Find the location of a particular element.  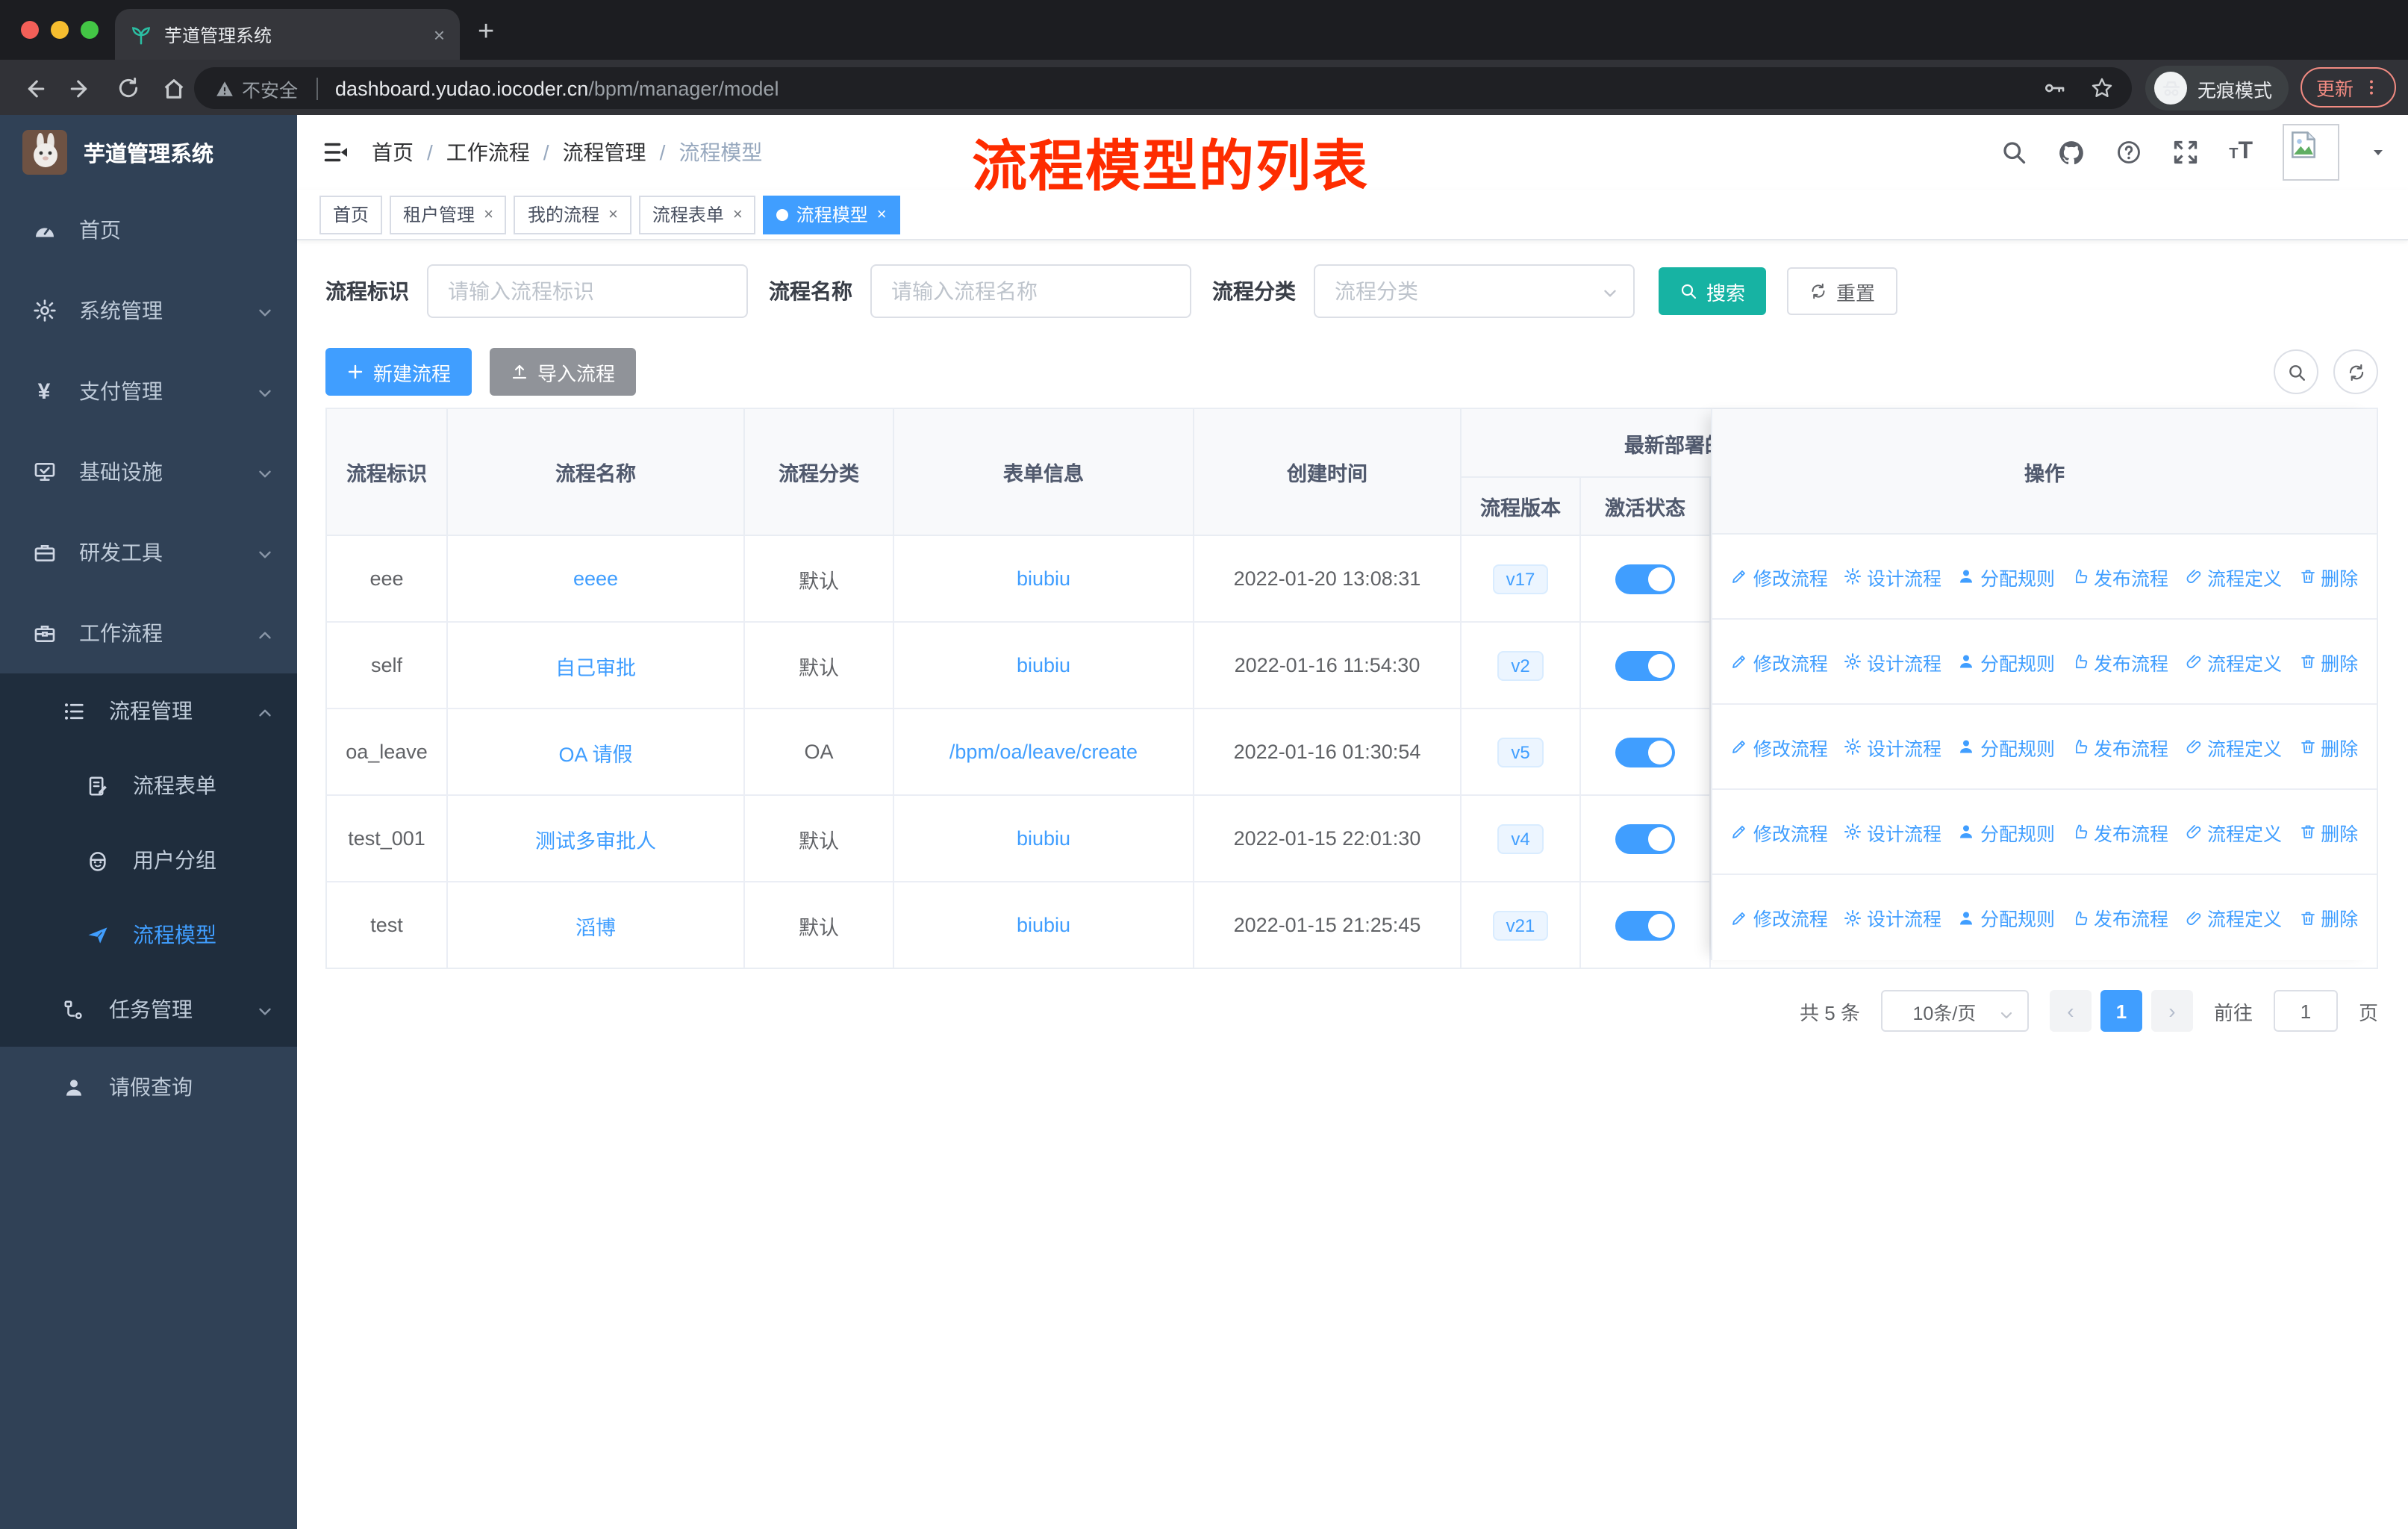

tag-process-model: 流程模型 × is located at coordinates (831, 215).